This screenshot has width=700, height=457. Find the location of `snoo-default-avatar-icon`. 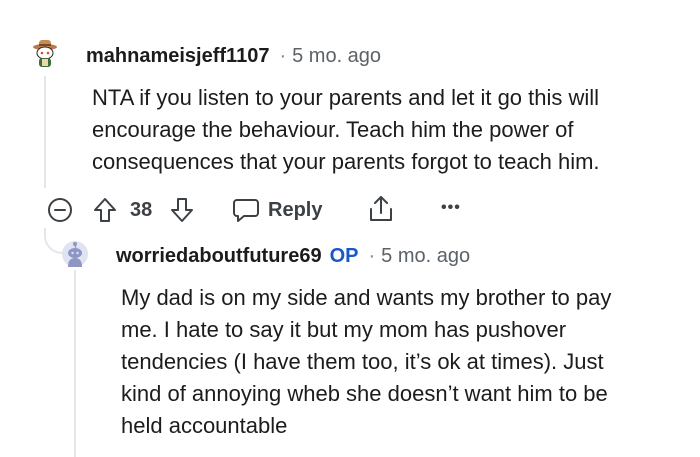

snoo-default-avatar-icon is located at coordinates (75, 254).